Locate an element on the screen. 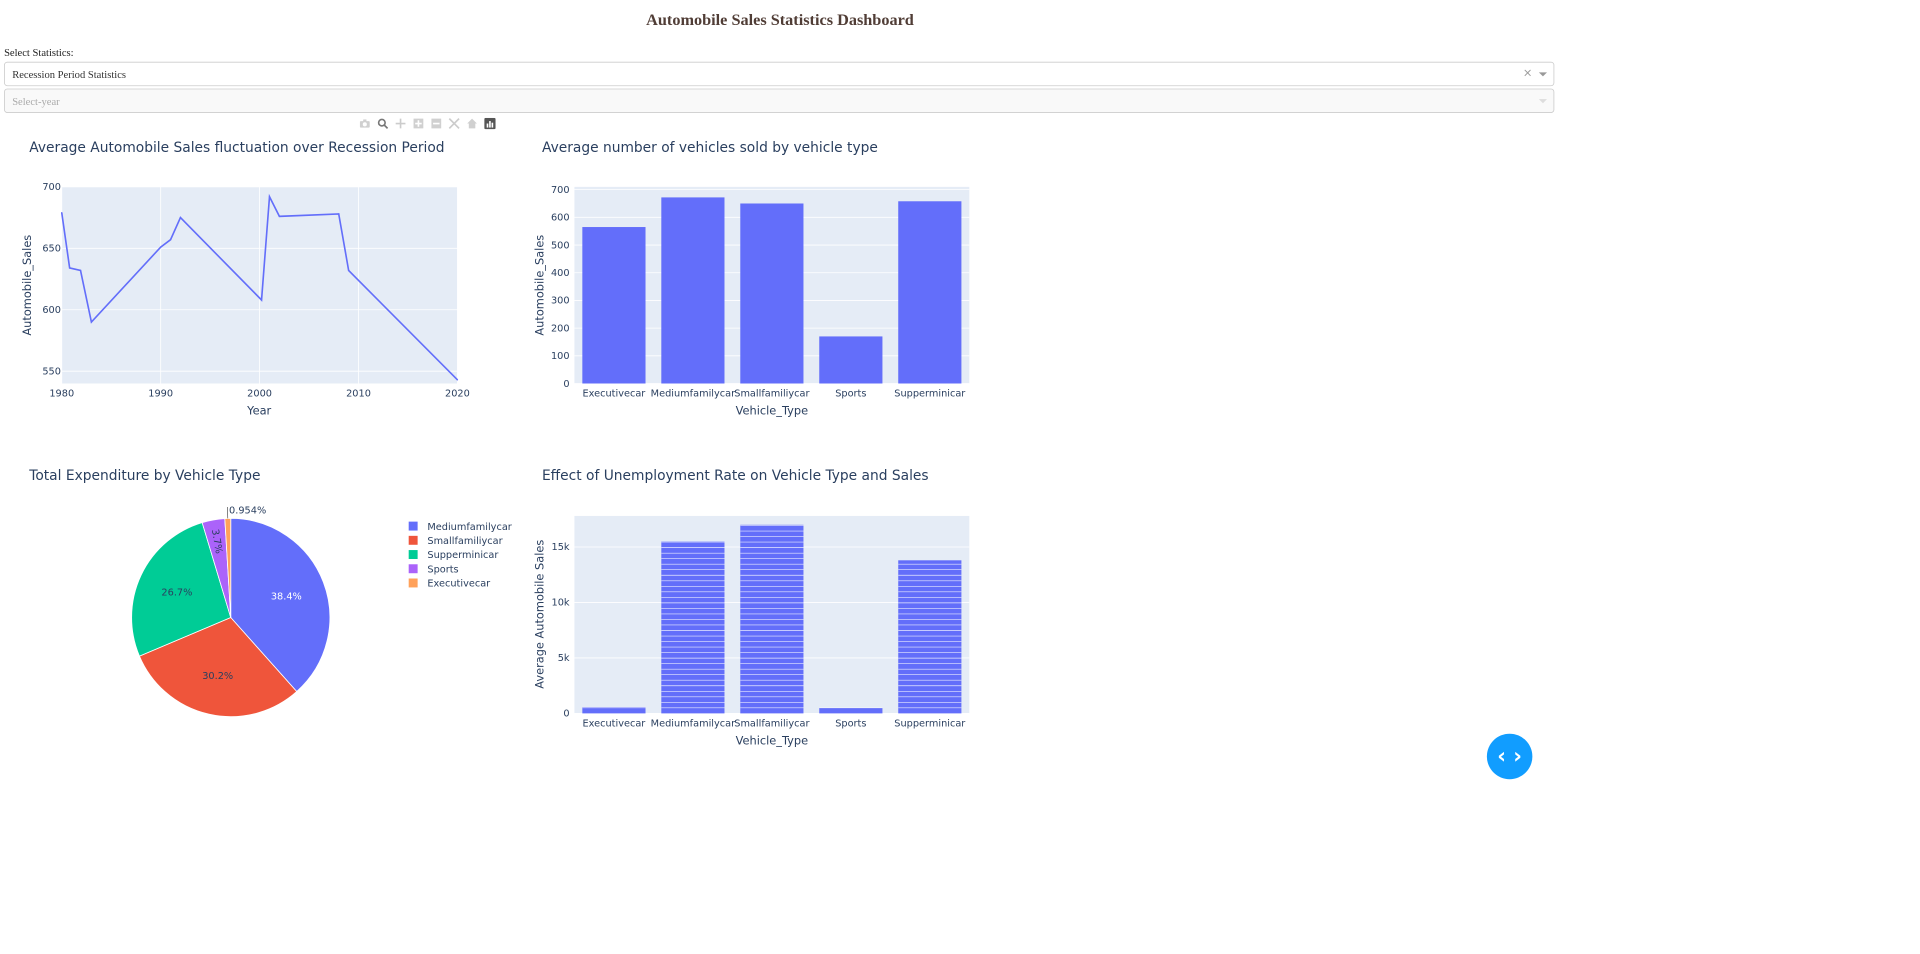 This screenshot has width=1920, height=954. y-tick-label: 5k is located at coordinates (564, 658).